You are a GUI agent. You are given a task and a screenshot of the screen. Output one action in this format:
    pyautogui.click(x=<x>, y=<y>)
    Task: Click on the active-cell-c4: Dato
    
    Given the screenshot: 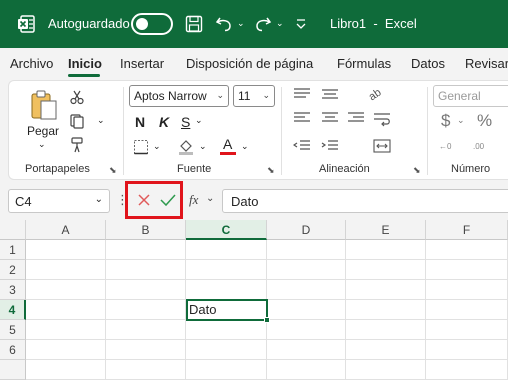 What is the action you would take?
    pyautogui.click(x=227, y=310)
    